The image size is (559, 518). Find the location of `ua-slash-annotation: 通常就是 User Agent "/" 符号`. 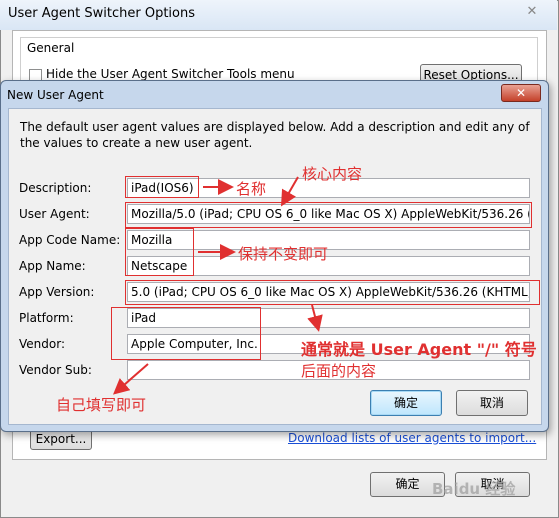

ua-slash-annotation: 通常就是 User Agent "/" 符号 is located at coordinates (419, 349).